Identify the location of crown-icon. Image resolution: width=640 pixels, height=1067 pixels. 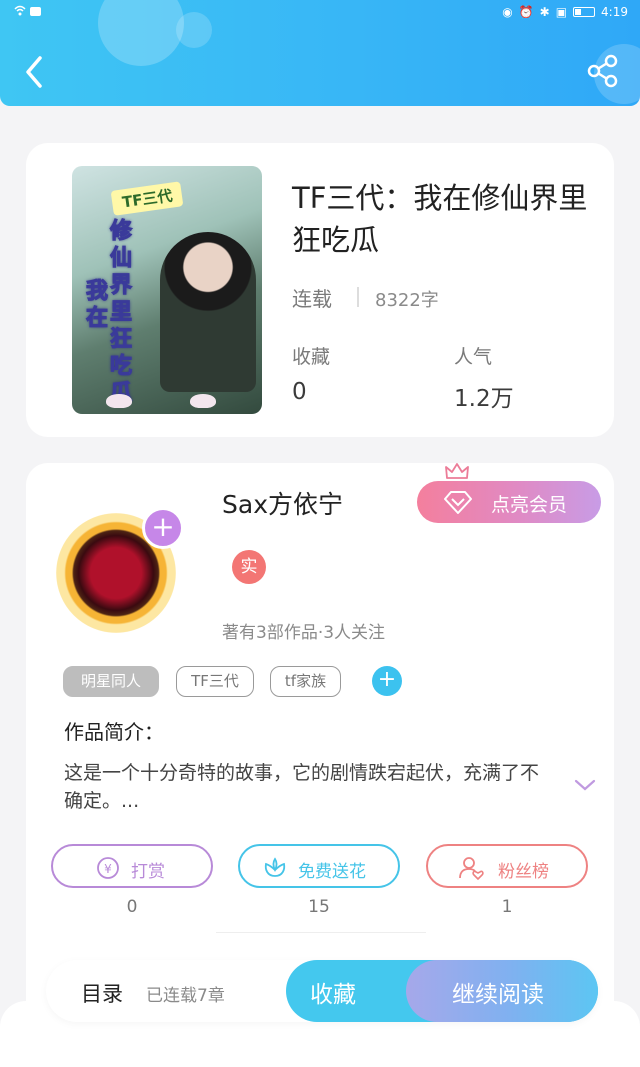
(457, 471).